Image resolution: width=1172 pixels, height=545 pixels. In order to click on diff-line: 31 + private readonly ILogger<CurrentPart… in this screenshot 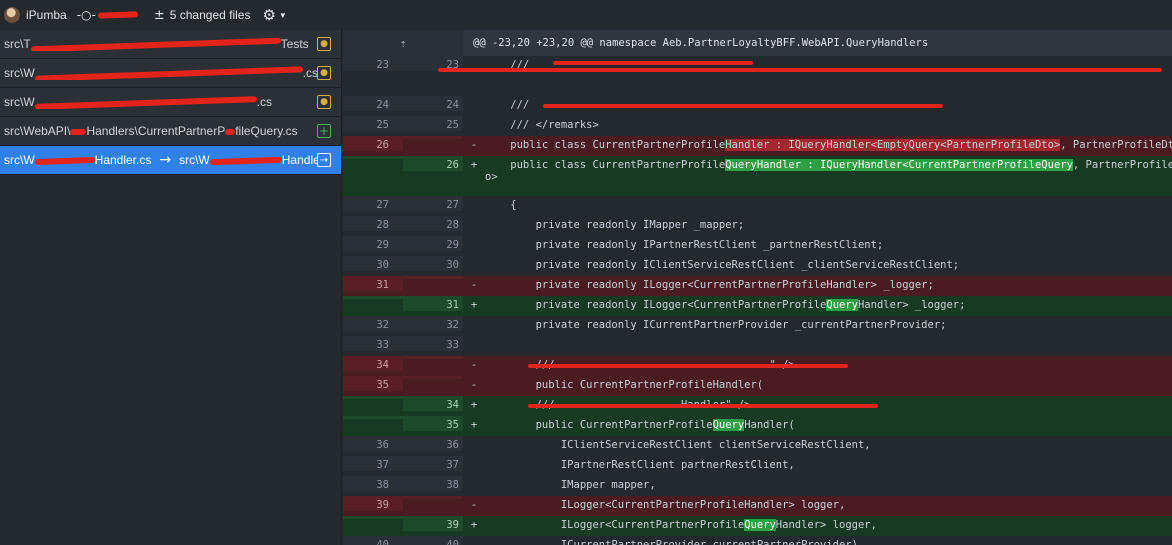, I will do `click(757, 306)`.